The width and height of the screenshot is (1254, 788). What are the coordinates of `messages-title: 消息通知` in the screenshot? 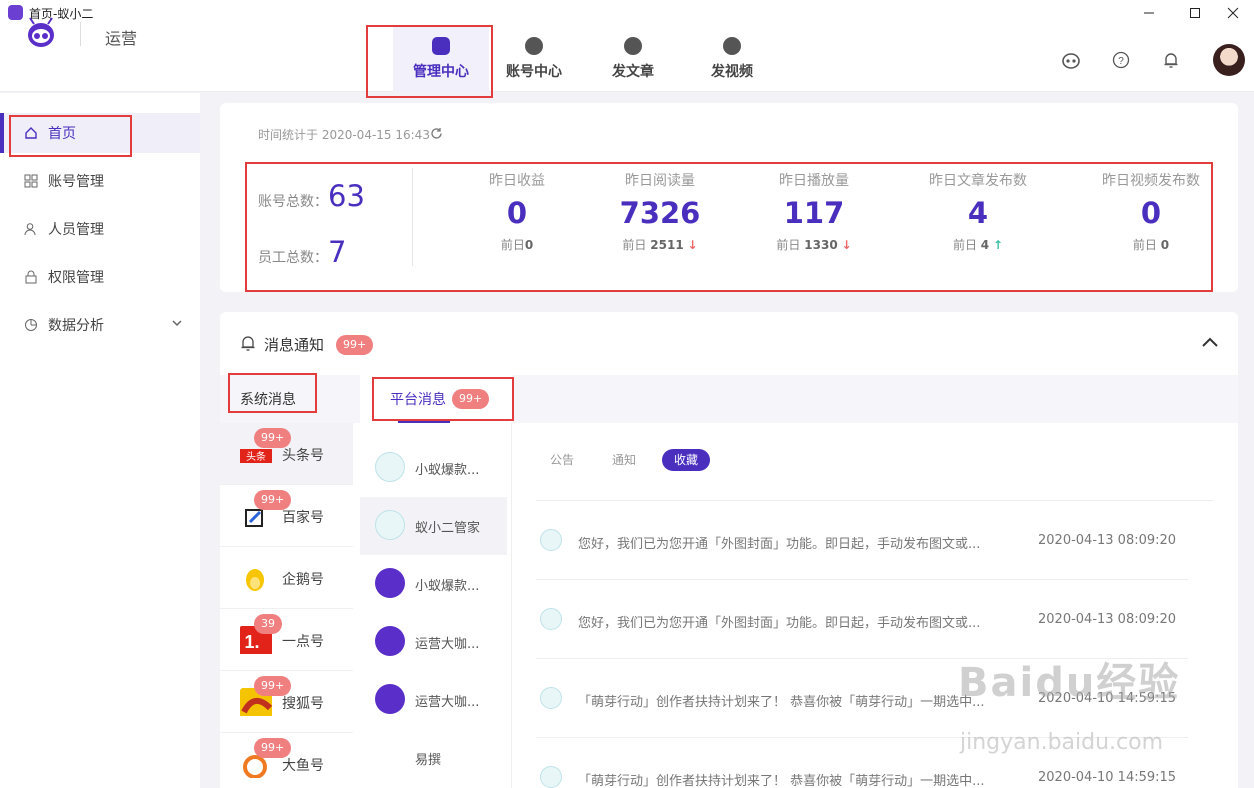 It's located at (294, 345).